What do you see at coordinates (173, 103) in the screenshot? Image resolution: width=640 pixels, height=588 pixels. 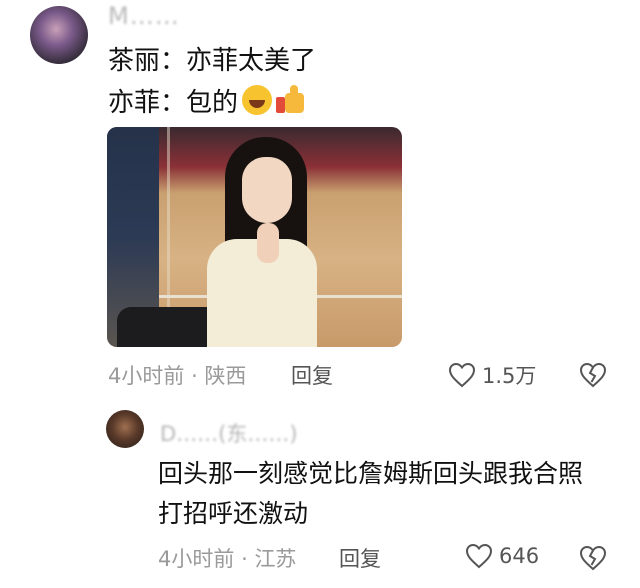 I see `comment-text: 亦菲：包的` at bounding box center [173, 103].